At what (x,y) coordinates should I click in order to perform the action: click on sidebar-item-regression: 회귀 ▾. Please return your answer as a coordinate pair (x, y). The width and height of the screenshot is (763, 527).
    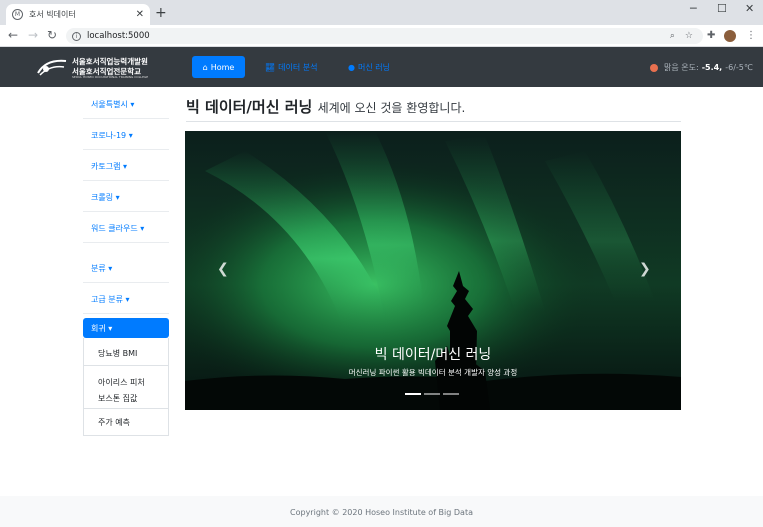
    Looking at the image, I should click on (126, 328).